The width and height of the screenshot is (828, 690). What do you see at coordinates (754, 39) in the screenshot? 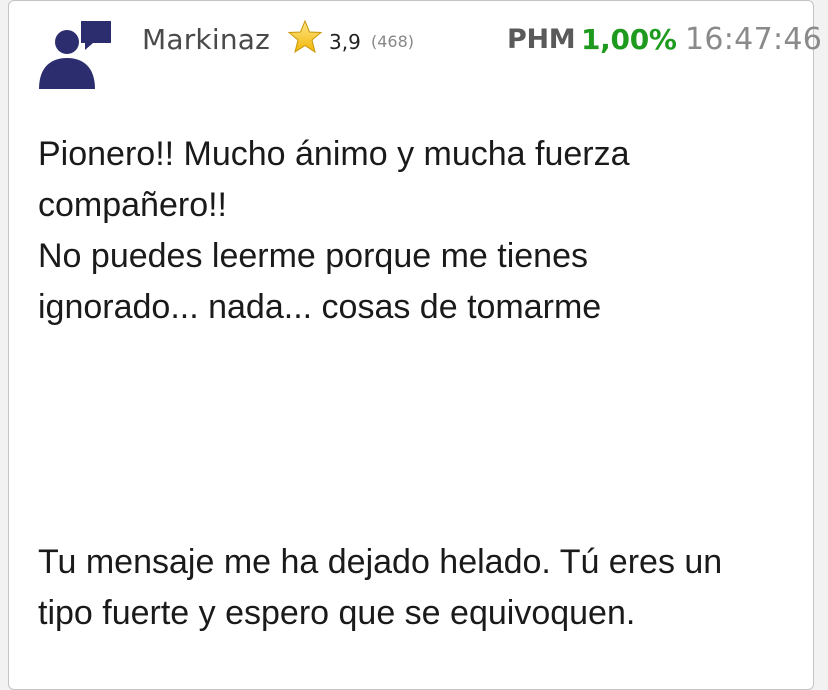
I see `post-timestamp: 16:47:46` at bounding box center [754, 39].